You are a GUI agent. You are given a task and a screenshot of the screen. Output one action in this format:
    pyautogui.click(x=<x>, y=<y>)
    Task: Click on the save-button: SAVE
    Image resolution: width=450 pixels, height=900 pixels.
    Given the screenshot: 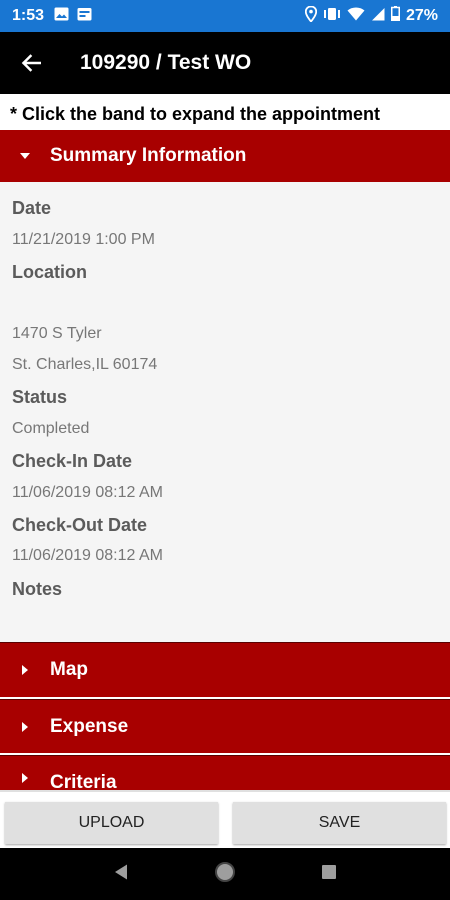 What is the action you would take?
    pyautogui.click(x=339, y=823)
    